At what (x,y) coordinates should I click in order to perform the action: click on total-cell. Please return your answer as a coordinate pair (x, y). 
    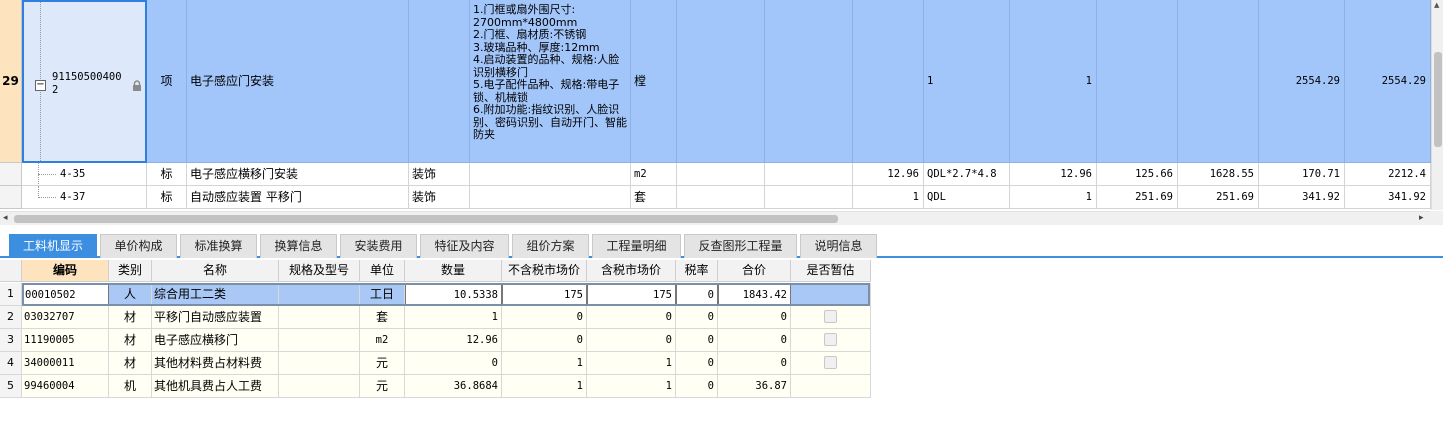
    Looking at the image, I should click on (1218, 81).